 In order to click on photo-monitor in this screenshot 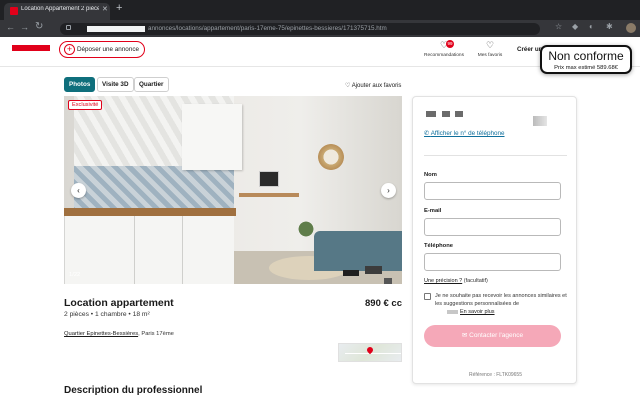, I will do `click(269, 179)`.